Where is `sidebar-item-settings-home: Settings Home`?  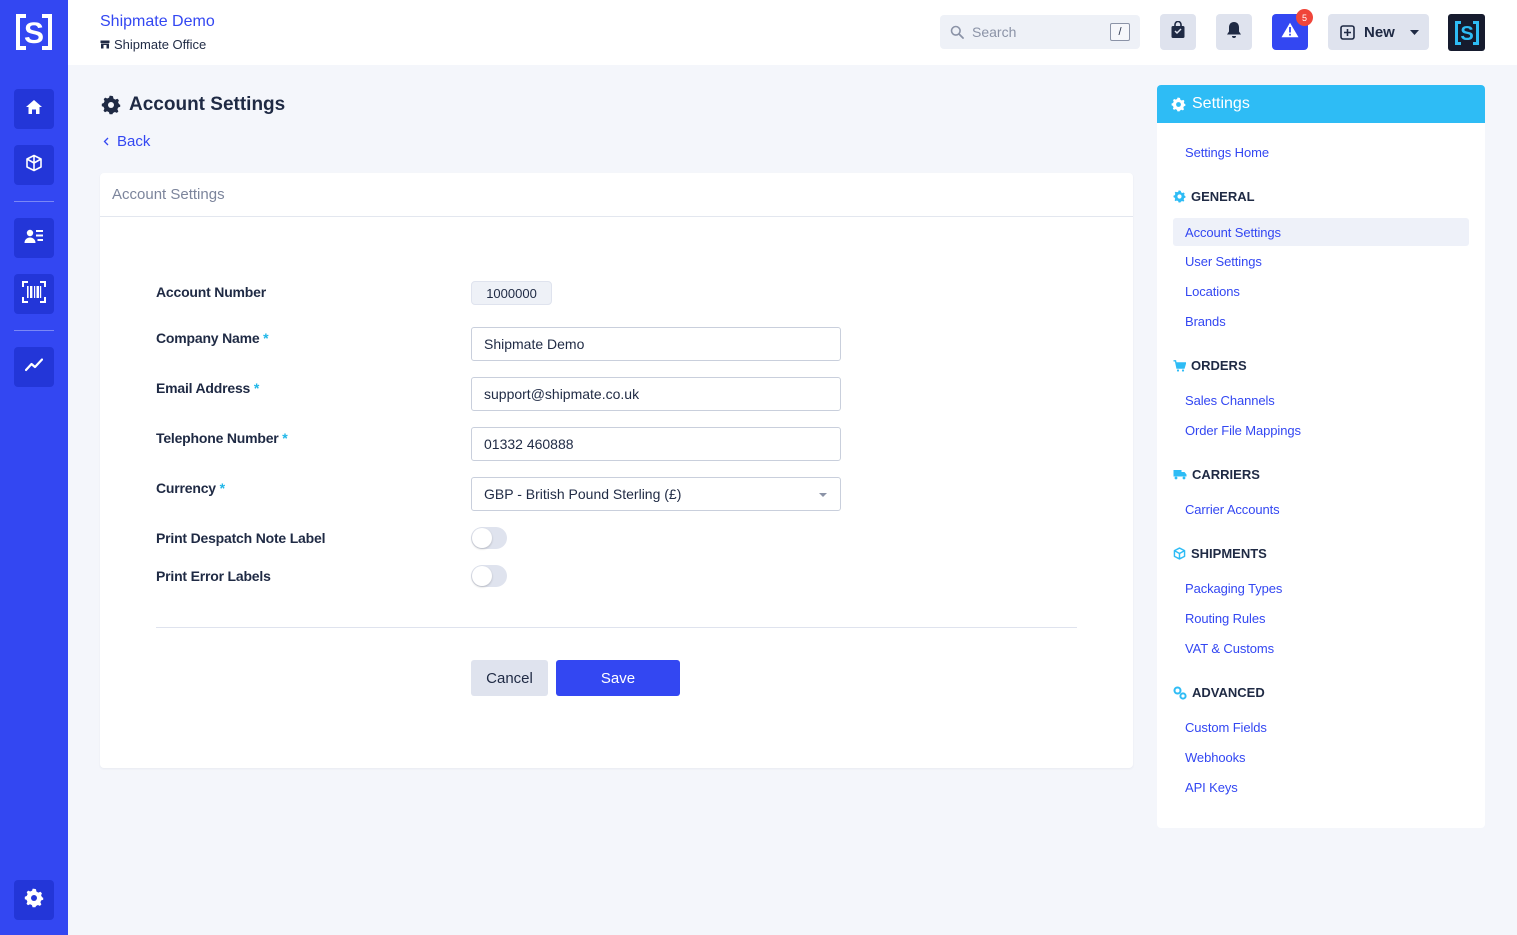
sidebar-item-settings-home: Settings Home is located at coordinates (1227, 152).